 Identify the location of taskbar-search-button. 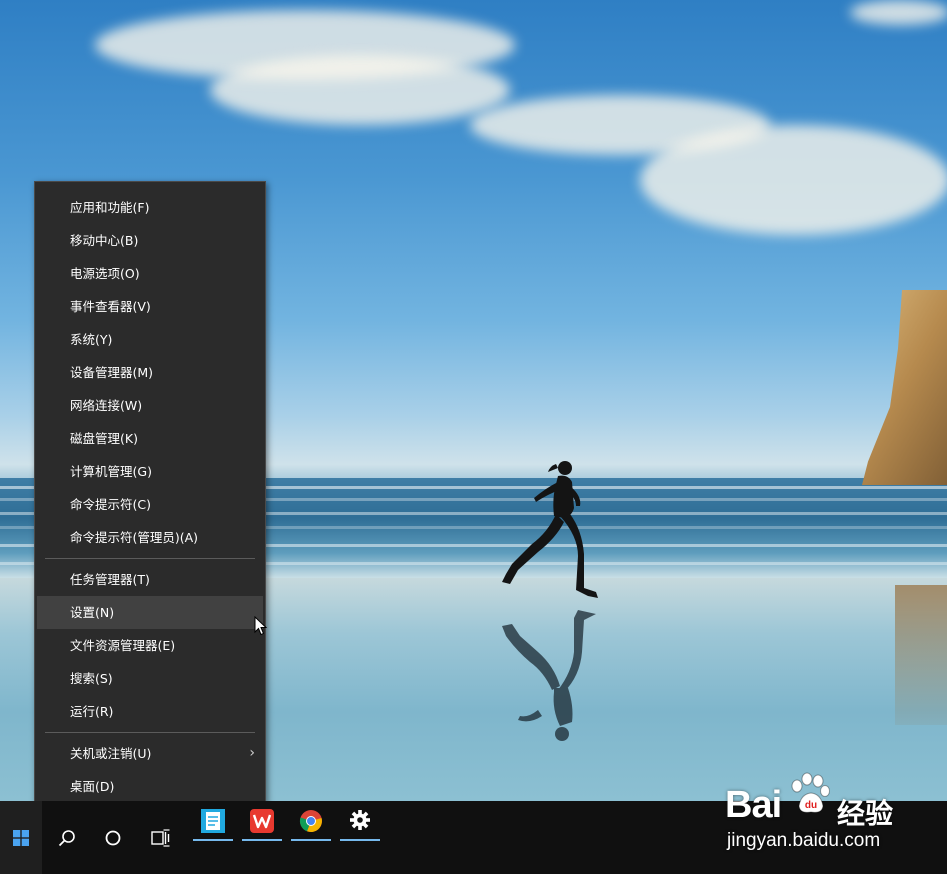
(67, 837).